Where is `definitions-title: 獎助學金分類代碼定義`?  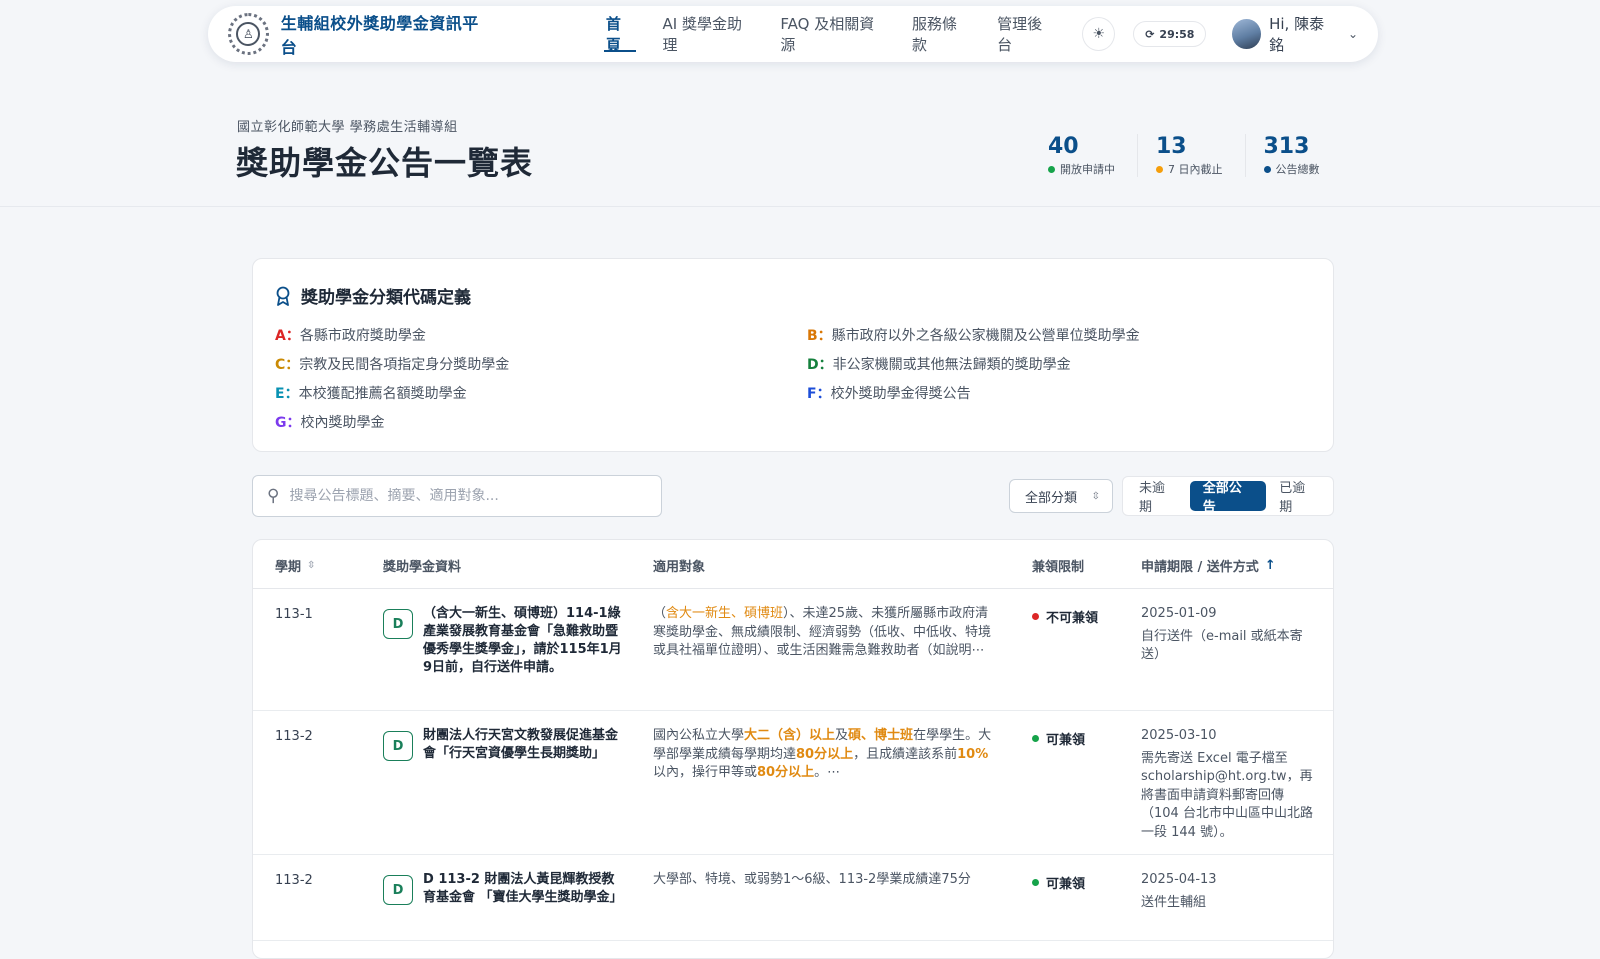 definitions-title: 獎助學金分類代碼定義 is located at coordinates (386, 298).